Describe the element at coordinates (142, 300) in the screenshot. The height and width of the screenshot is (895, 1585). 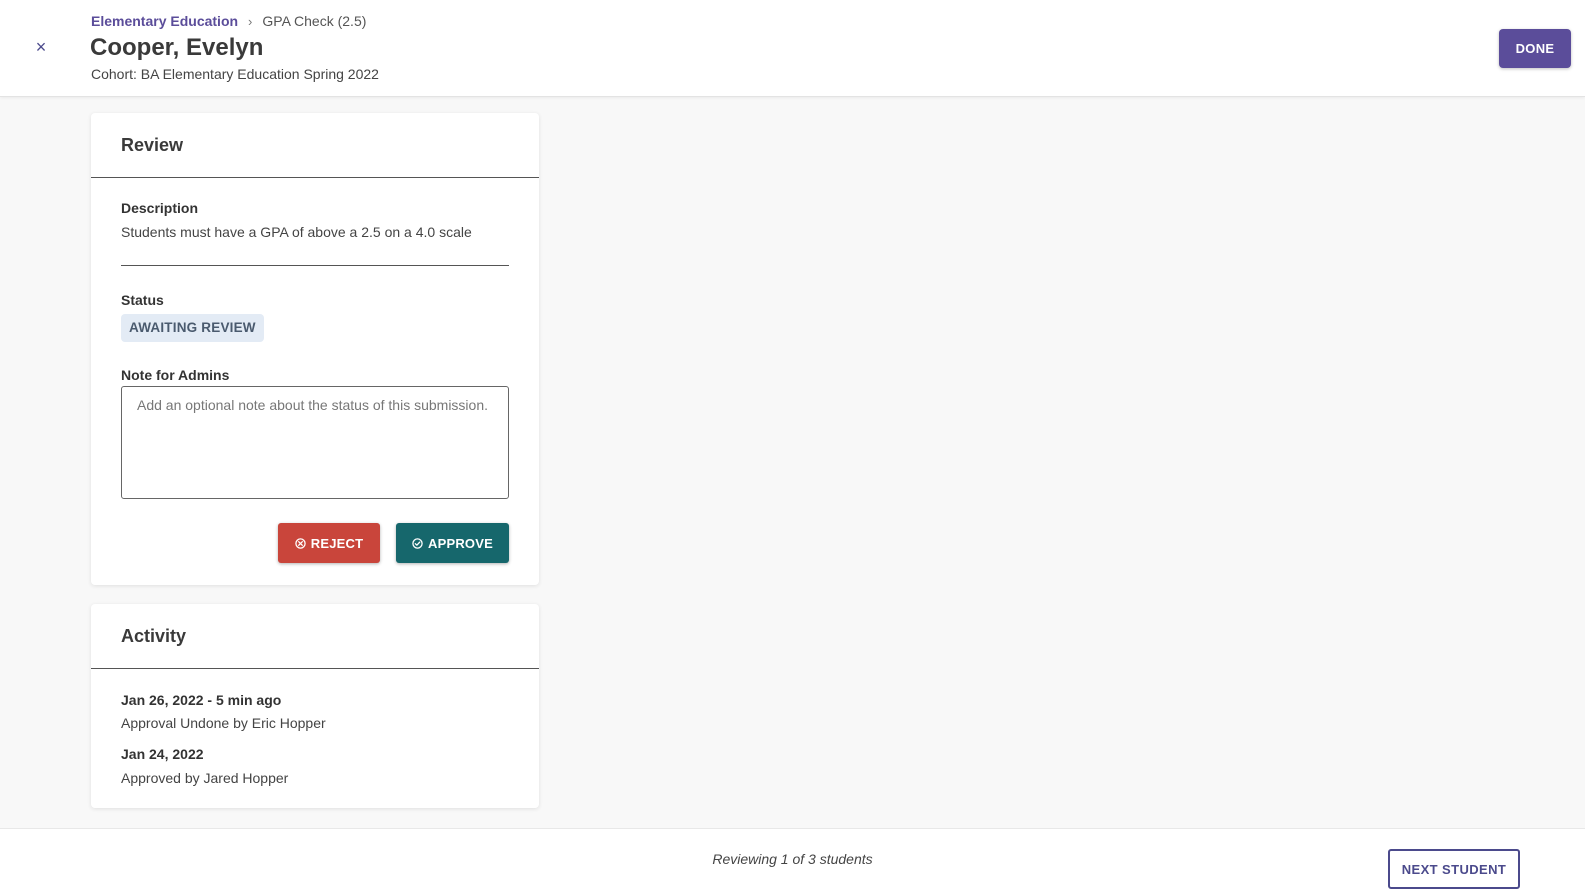
I see `status-label: Status` at that location.